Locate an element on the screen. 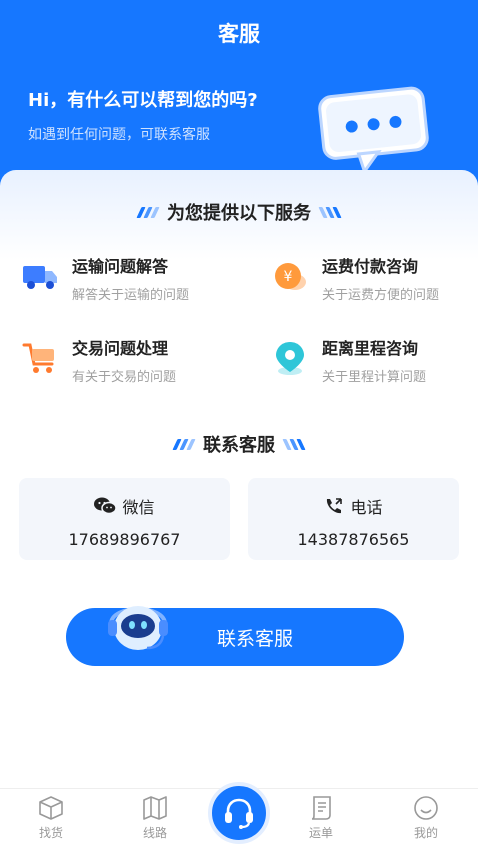 This screenshot has height=850, width=478. tab-customer-service is located at coordinates (239, 813).